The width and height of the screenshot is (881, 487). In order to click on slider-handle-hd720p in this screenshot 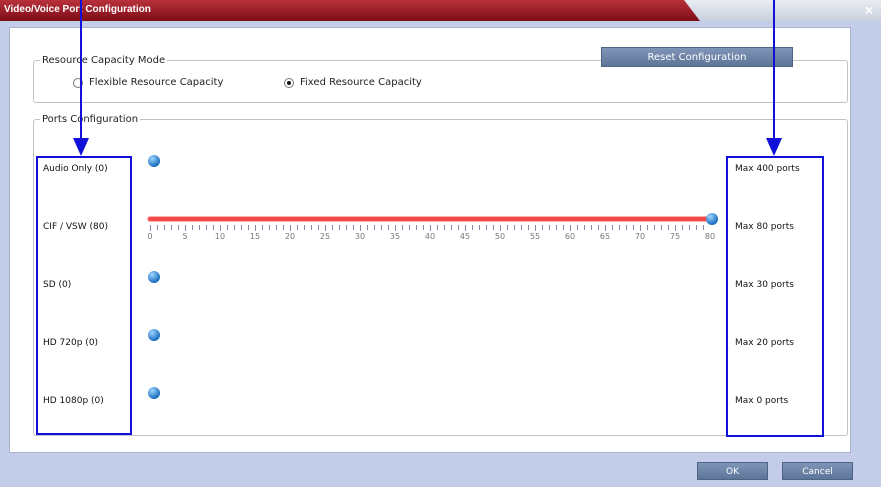, I will do `click(154, 335)`.